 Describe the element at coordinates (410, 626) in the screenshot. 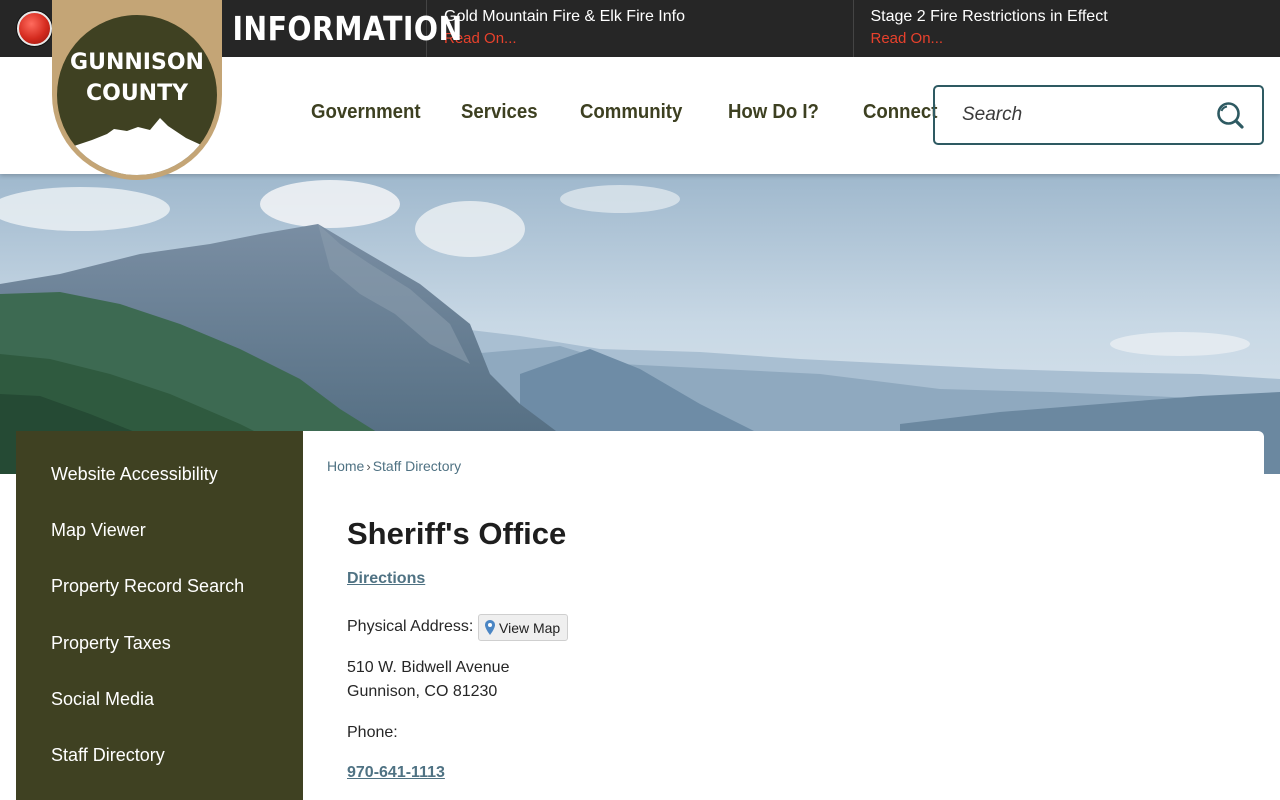

I see `physical-address-label: Physical Address:` at that location.